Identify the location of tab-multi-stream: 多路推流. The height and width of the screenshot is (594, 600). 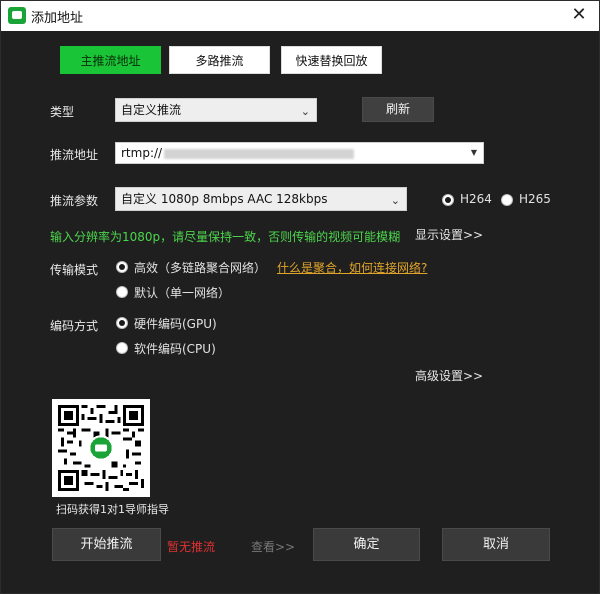
(219, 60).